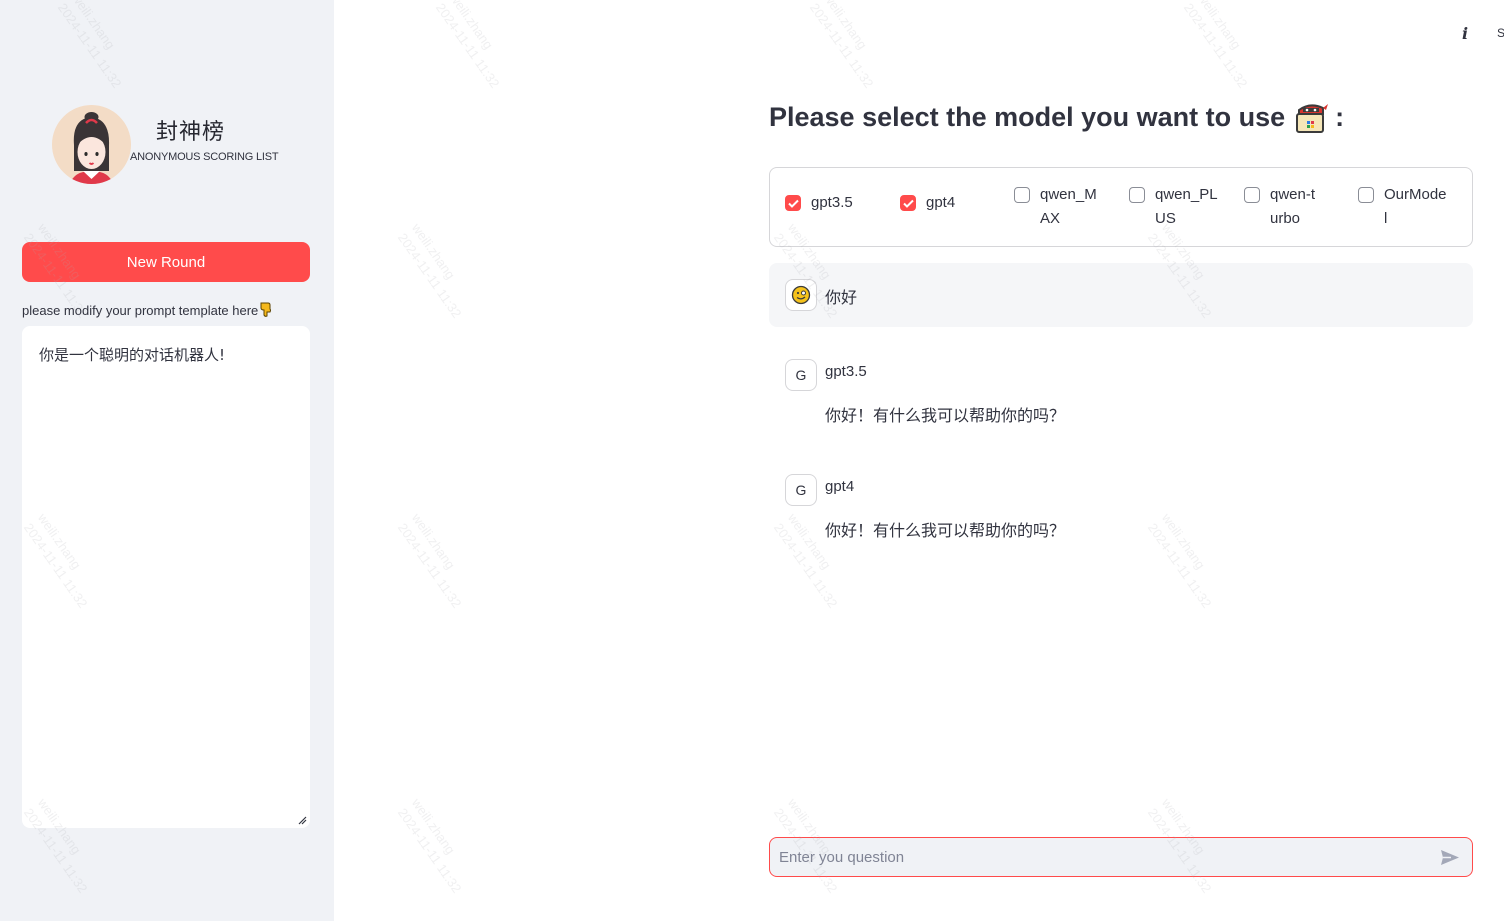 This screenshot has width=1504, height=921. Describe the element at coordinates (1340, 116) in the screenshot. I see `page-title-colon: :` at that location.